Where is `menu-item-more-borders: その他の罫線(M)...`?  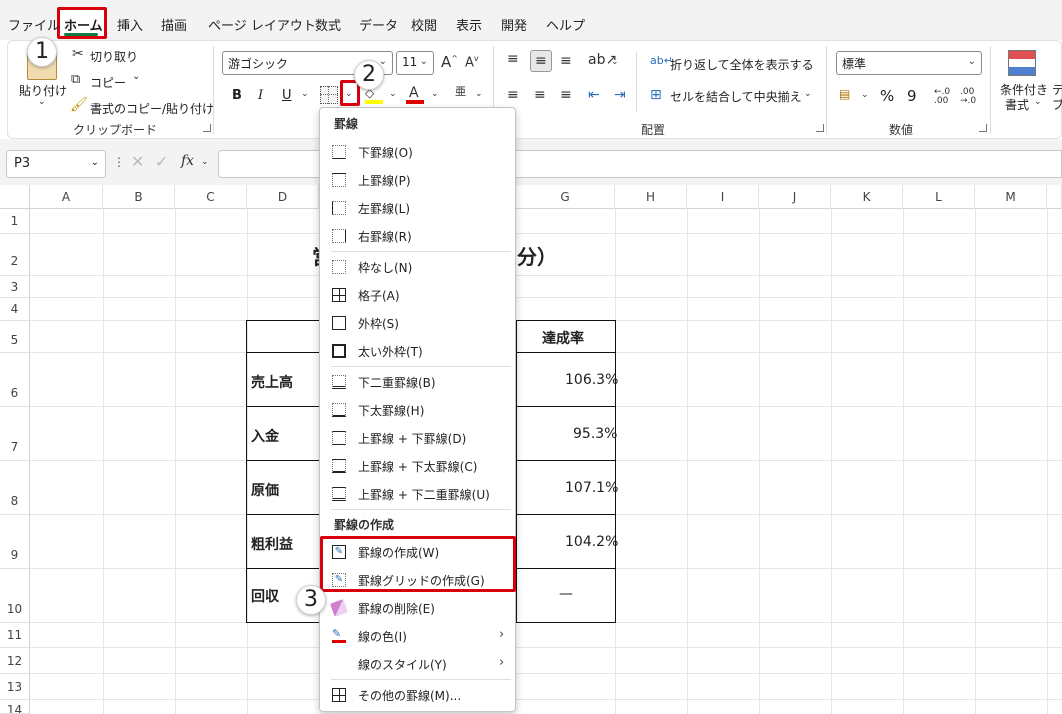 menu-item-more-borders: その他の罫線(M)... is located at coordinates (417, 695).